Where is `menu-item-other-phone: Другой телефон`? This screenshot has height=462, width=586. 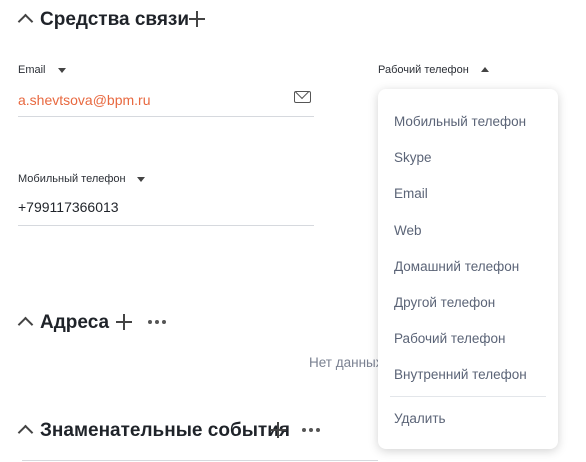
menu-item-other-phone: Другой телефон is located at coordinates (444, 302).